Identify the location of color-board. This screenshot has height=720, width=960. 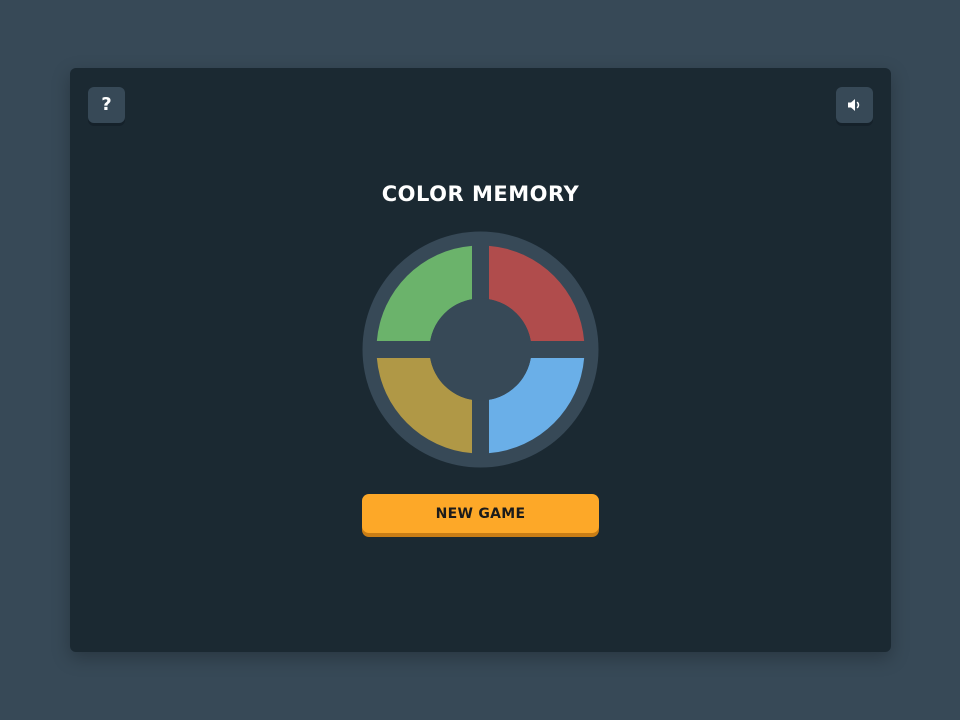
(480, 349).